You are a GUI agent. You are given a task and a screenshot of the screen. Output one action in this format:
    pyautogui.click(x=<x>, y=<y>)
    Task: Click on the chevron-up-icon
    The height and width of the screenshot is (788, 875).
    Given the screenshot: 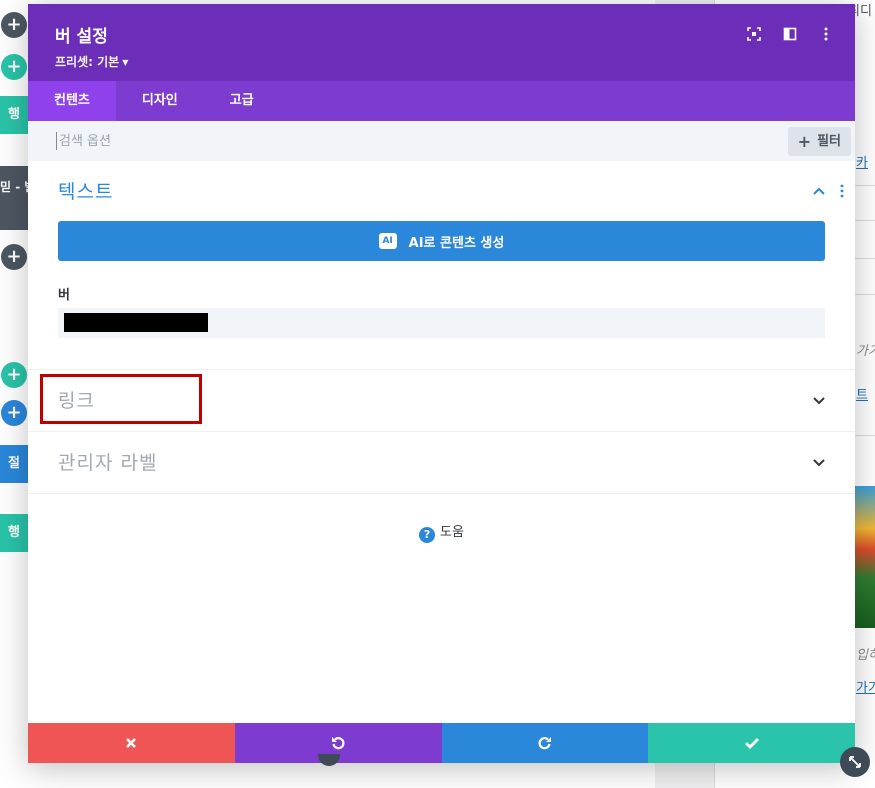 What is the action you would take?
    pyautogui.click(x=819, y=191)
    